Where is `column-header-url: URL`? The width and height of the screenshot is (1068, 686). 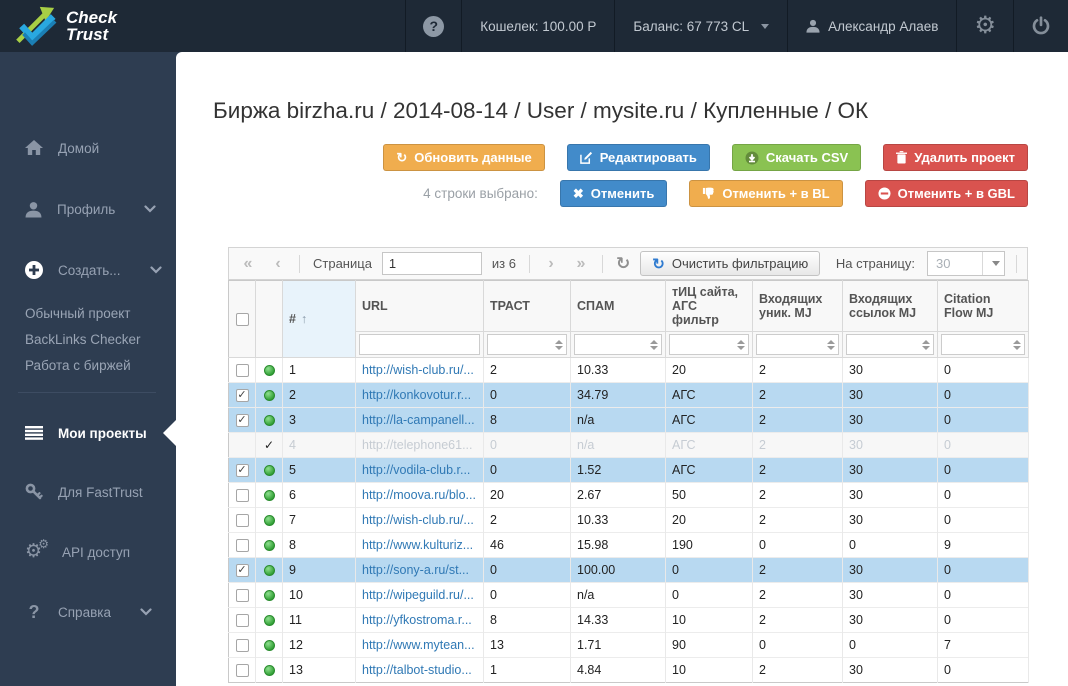 column-header-url: URL is located at coordinates (419, 306).